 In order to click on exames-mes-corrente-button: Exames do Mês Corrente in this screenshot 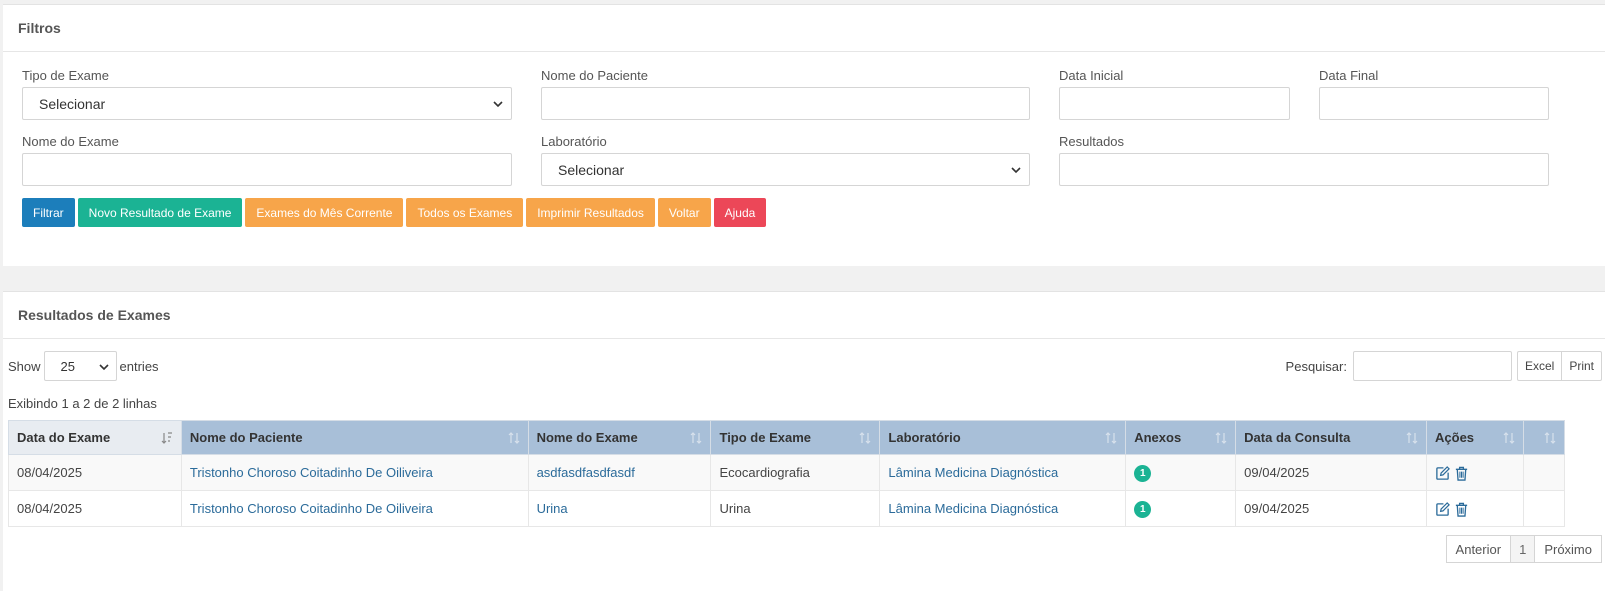, I will do `click(324, 212)`.